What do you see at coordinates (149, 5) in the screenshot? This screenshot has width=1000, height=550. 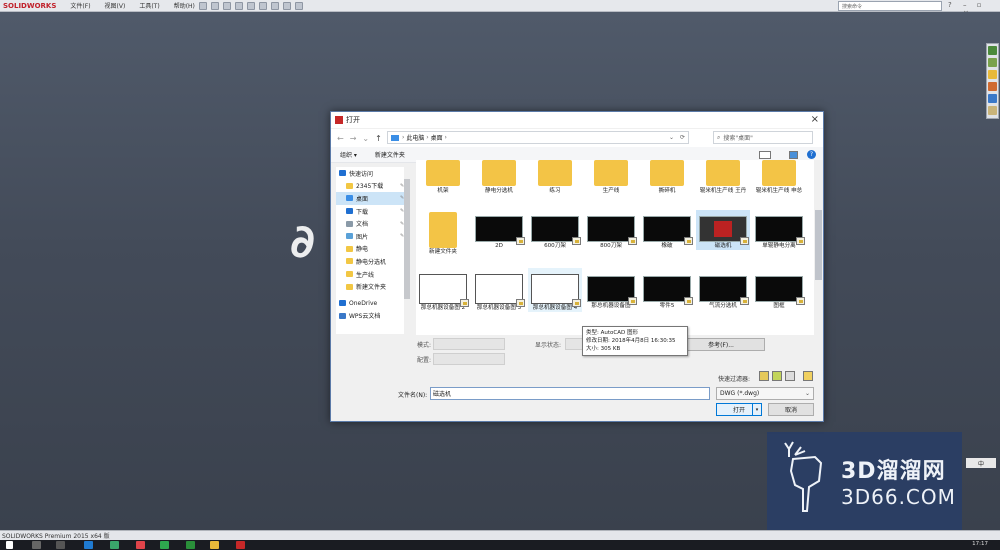 I see `menu-tools: 工具(T)` at bounding box center [149, 5].